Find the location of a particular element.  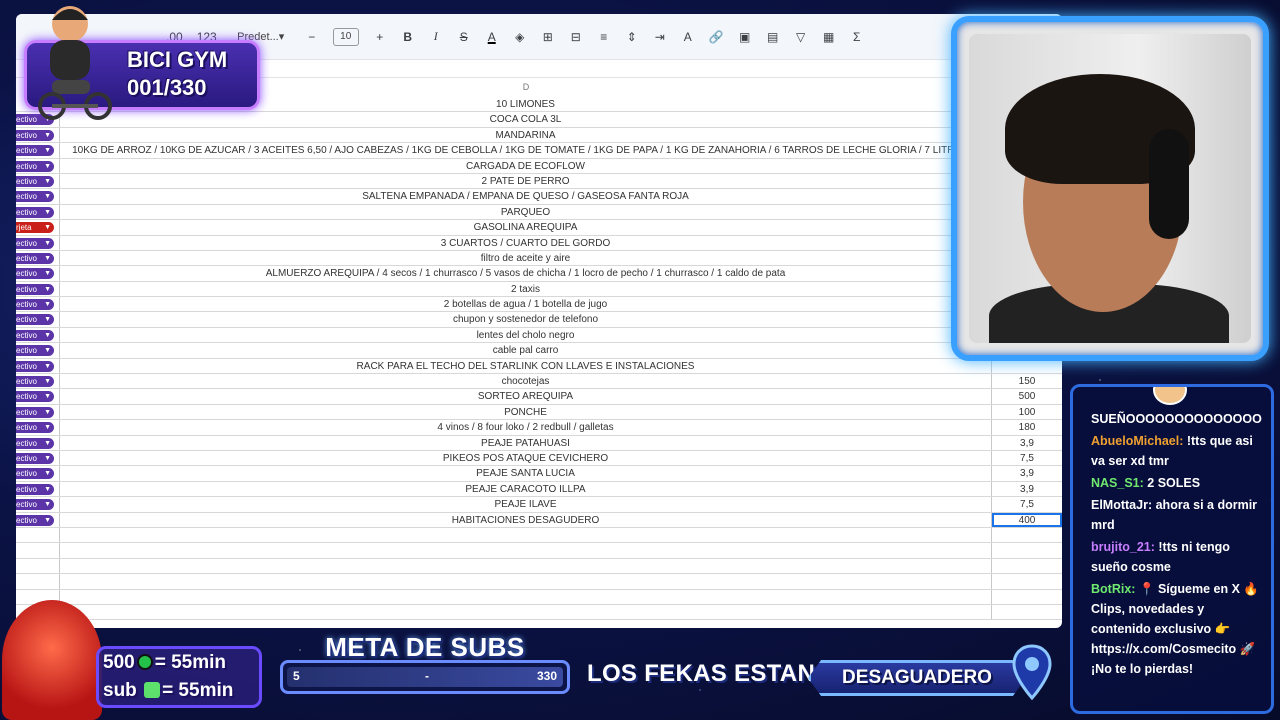

description-cell: cable pal carro is located at coordinates (526, 350).